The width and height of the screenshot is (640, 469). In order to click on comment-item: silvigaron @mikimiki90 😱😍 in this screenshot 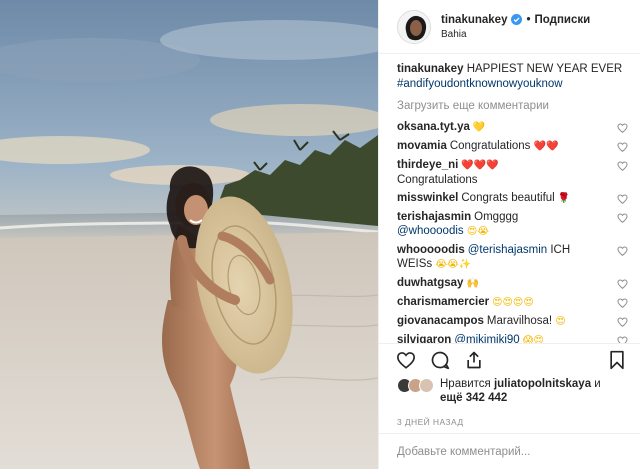, I will do `click(512, 338)`.